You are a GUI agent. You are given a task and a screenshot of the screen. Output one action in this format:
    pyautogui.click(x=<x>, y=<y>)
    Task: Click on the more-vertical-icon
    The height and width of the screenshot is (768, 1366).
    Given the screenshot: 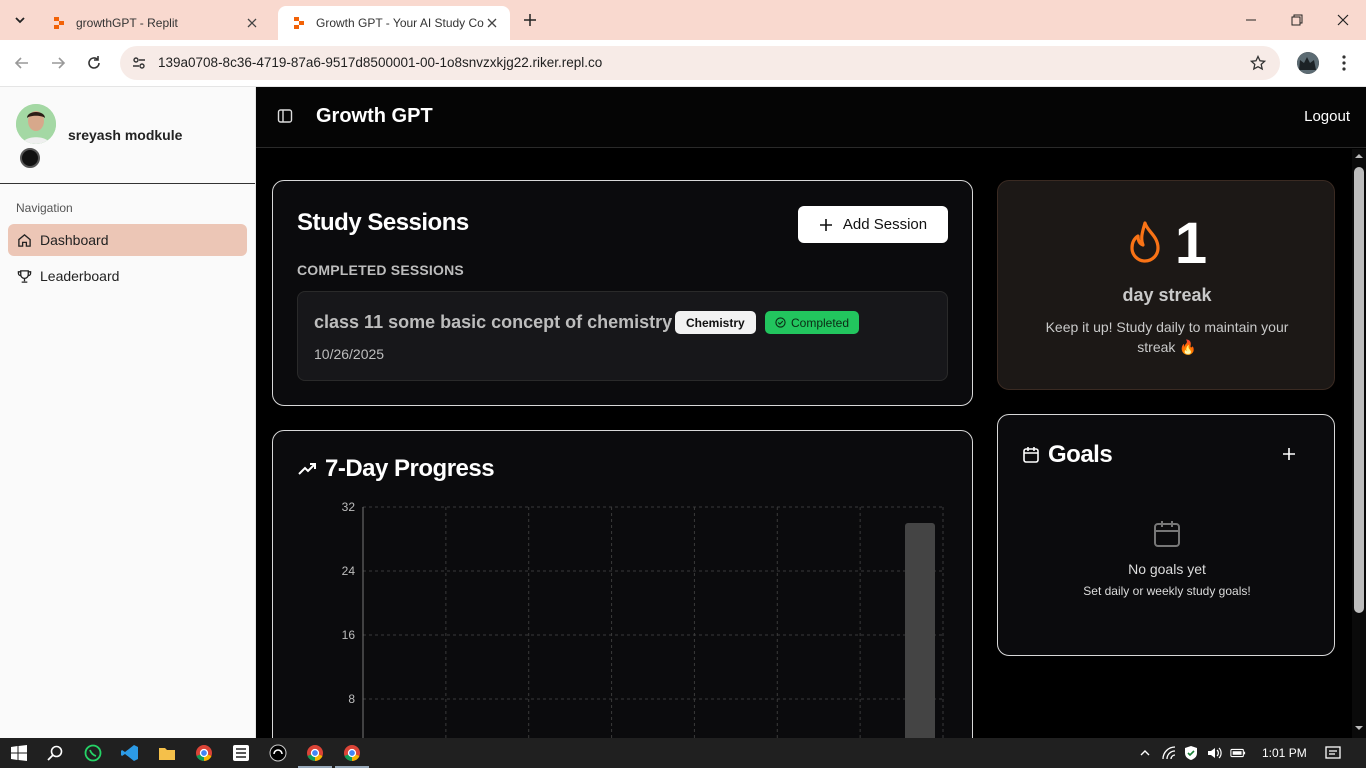 What is the action you would take?
    pyautogui.click(x=1344, y=63)
    